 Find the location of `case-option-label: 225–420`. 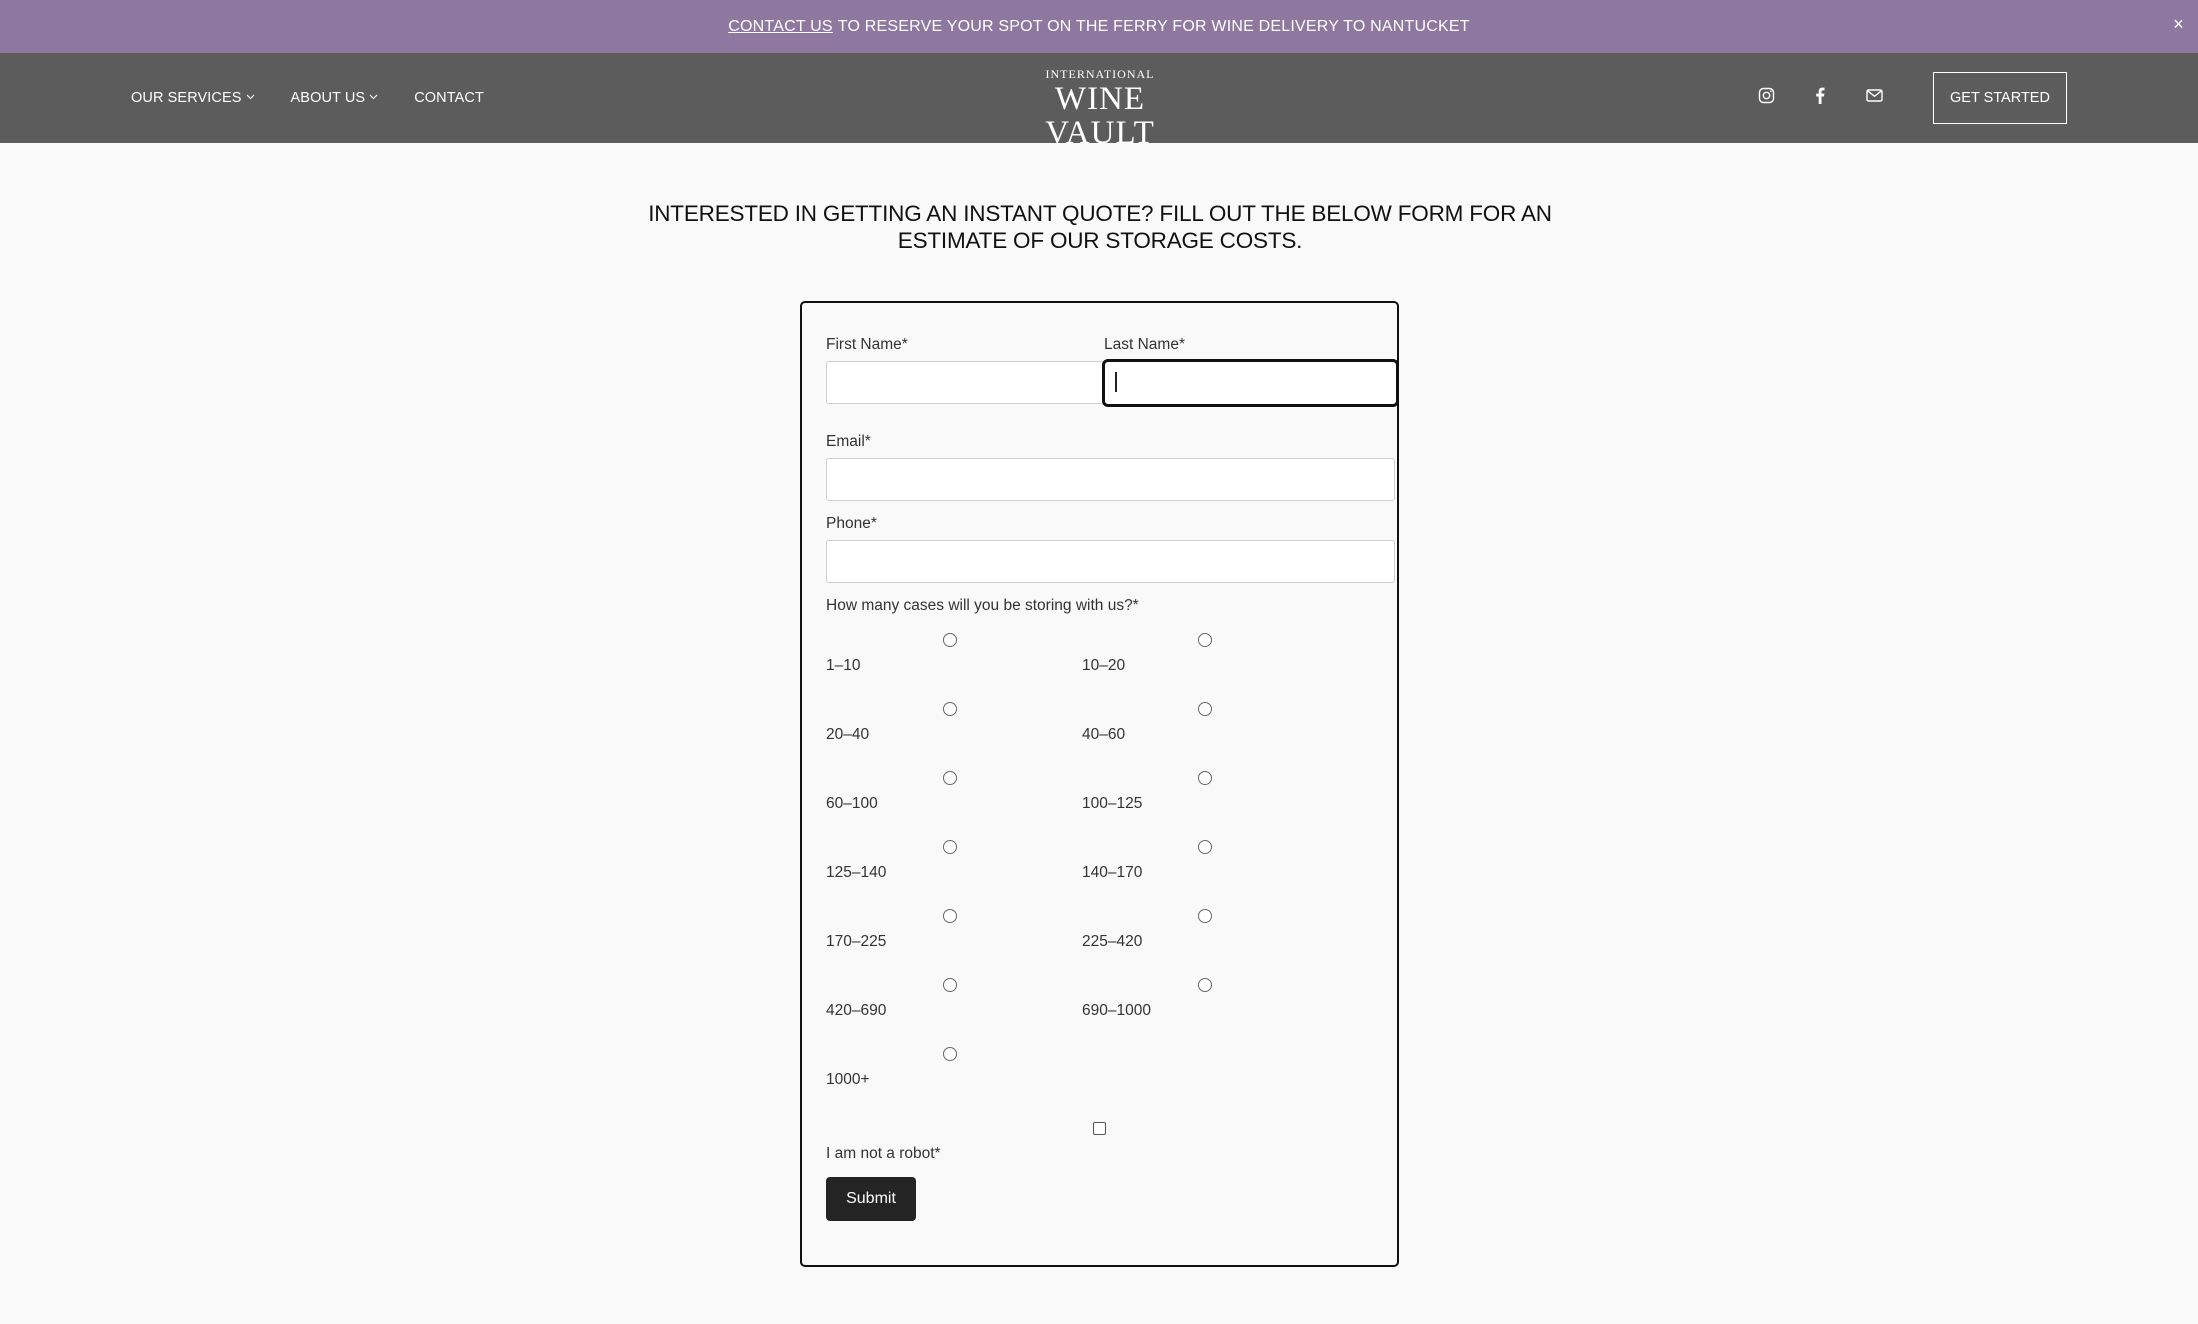

case-option-label: 225–420 is located at coordinates (1112, 941).